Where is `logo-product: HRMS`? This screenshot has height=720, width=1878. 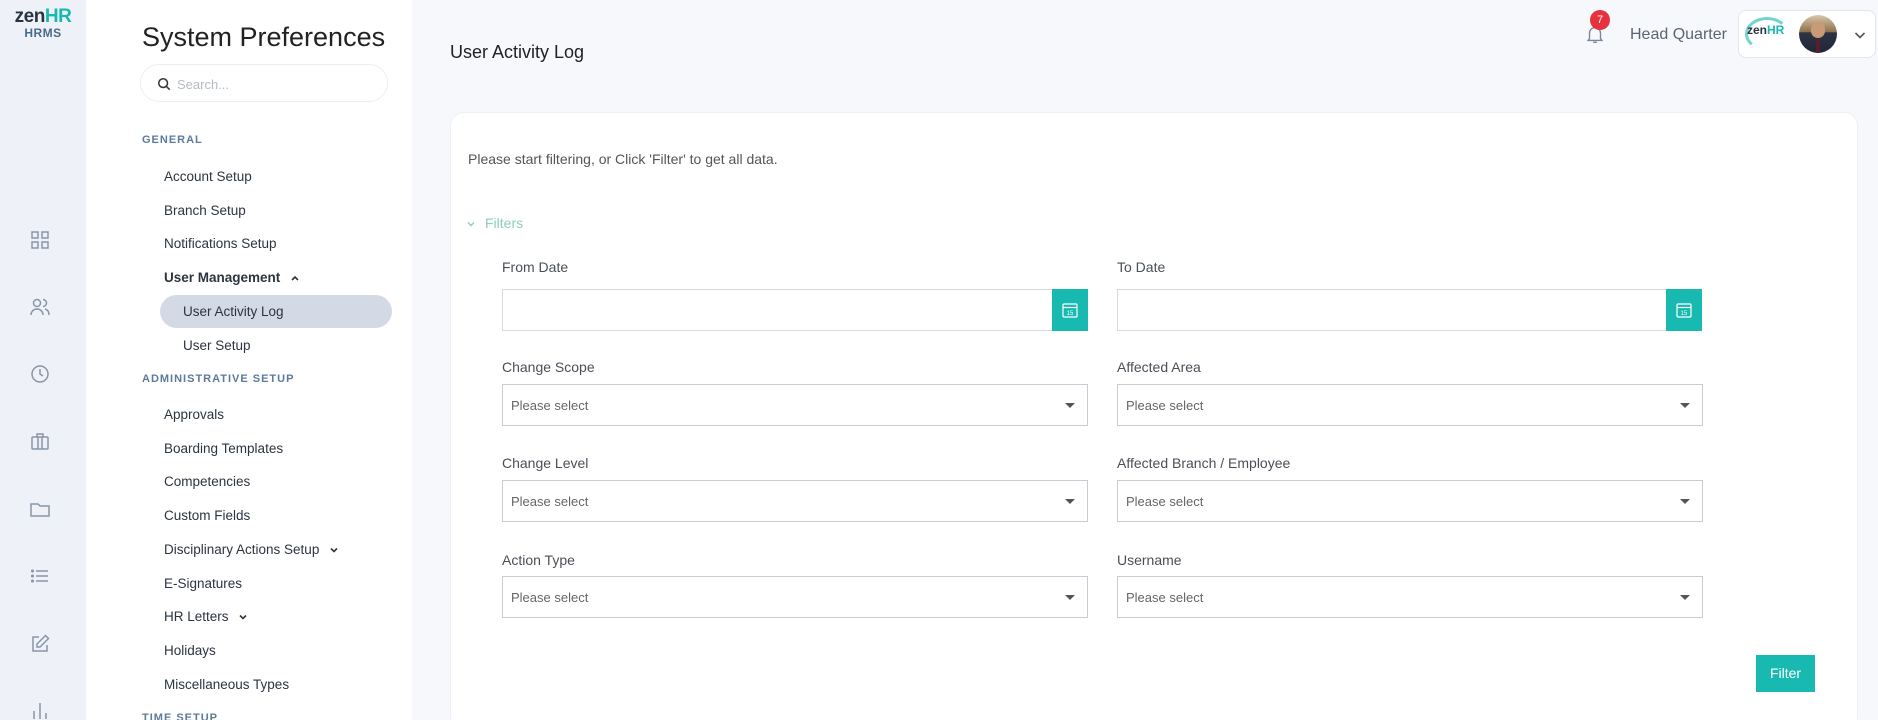
logo-product: HRMS is located at coordinates (43, 33).